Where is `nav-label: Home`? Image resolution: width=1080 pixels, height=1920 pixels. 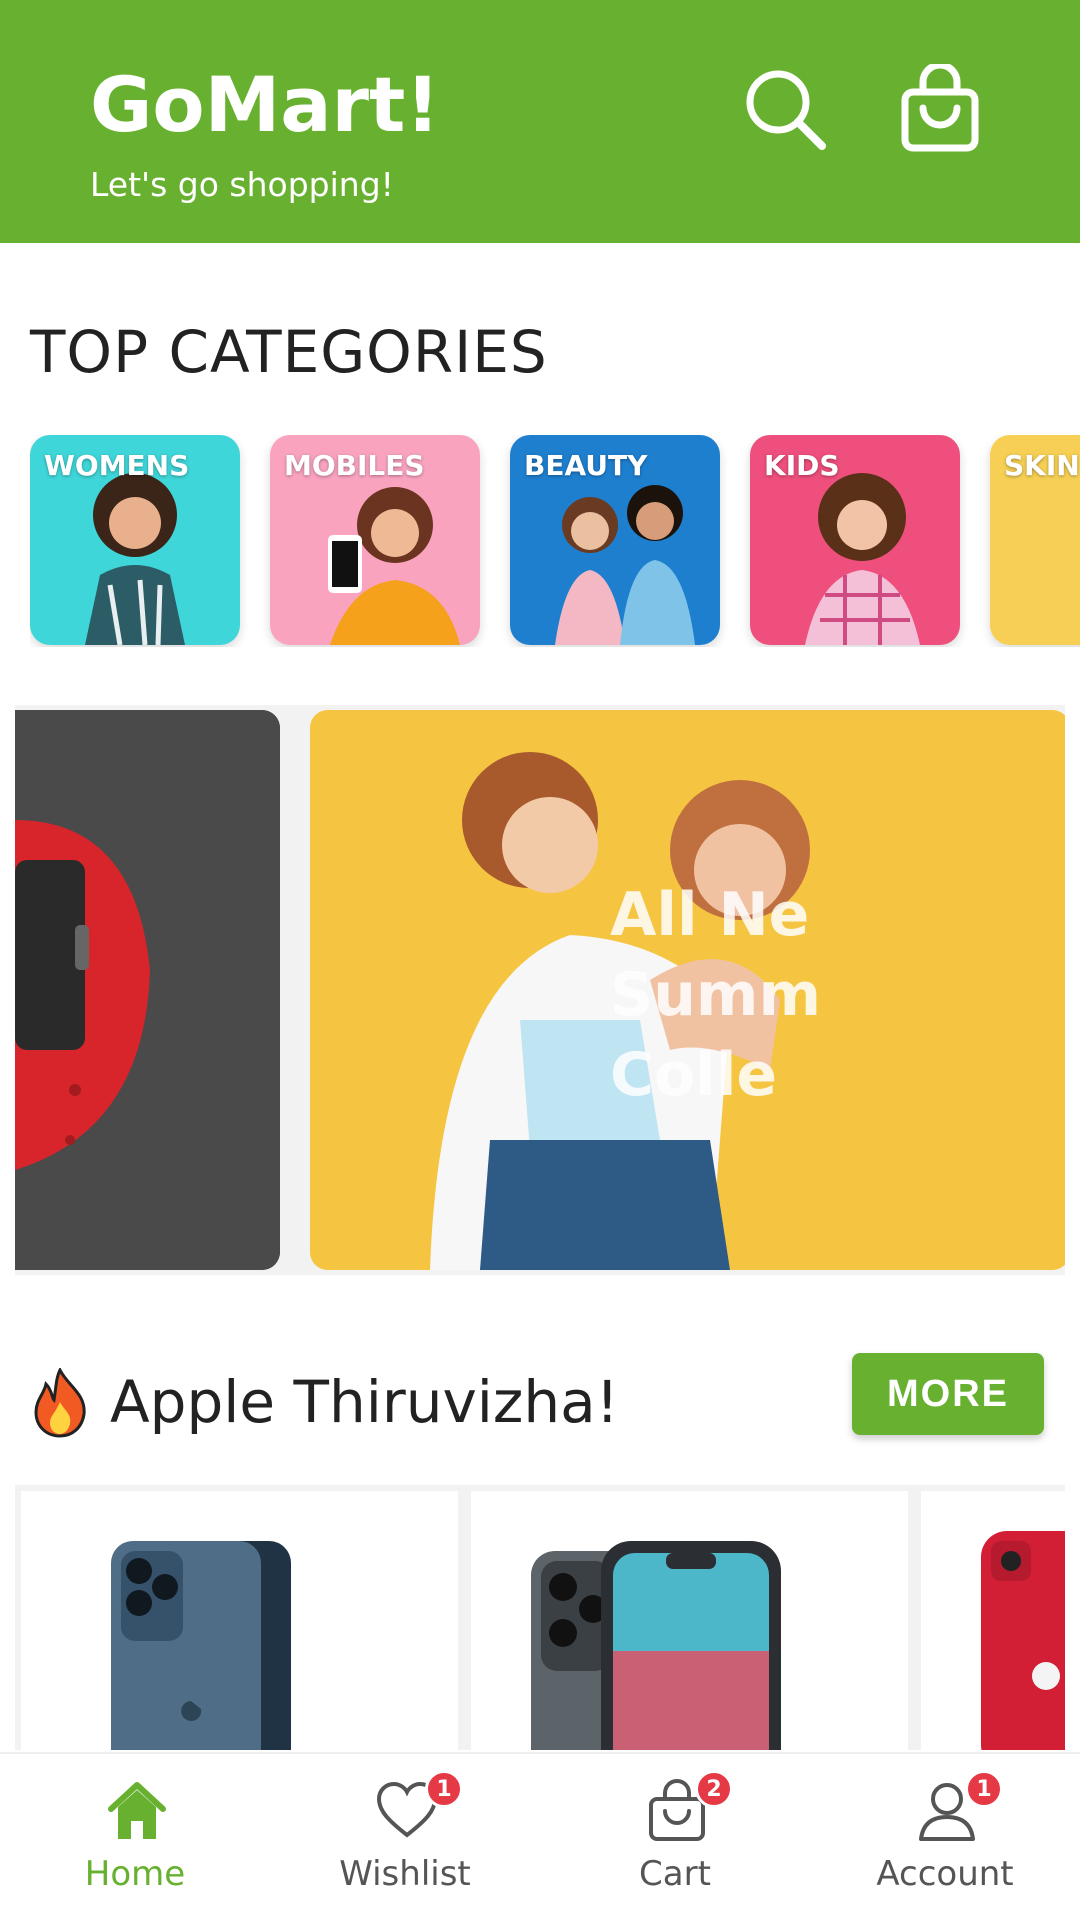
nav-label: Home is located at coordinates (135, 1874).